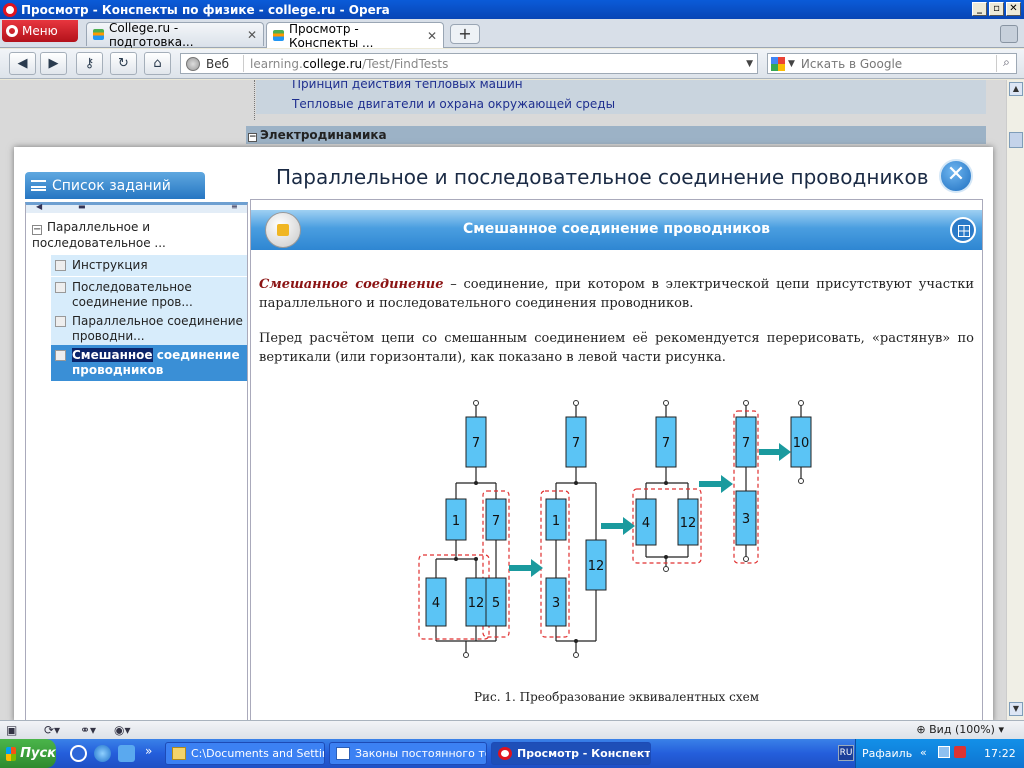 This screenshot has width=1024, height=768. I want to click on panel-toggle-icon: ▣, so click(11, 730).